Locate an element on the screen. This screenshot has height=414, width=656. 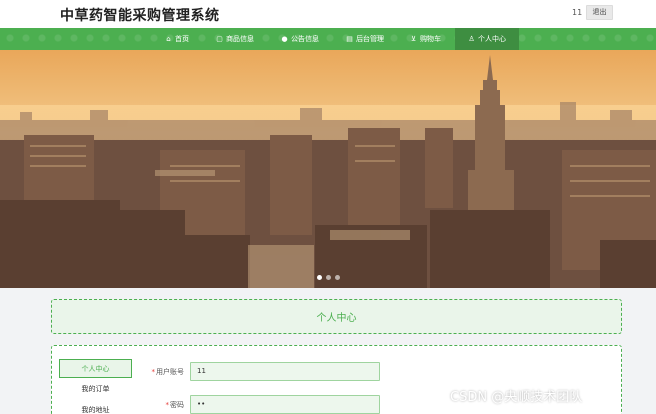
nav-item-announcements: ● 公告信息 is located at coordinates (300, 39).